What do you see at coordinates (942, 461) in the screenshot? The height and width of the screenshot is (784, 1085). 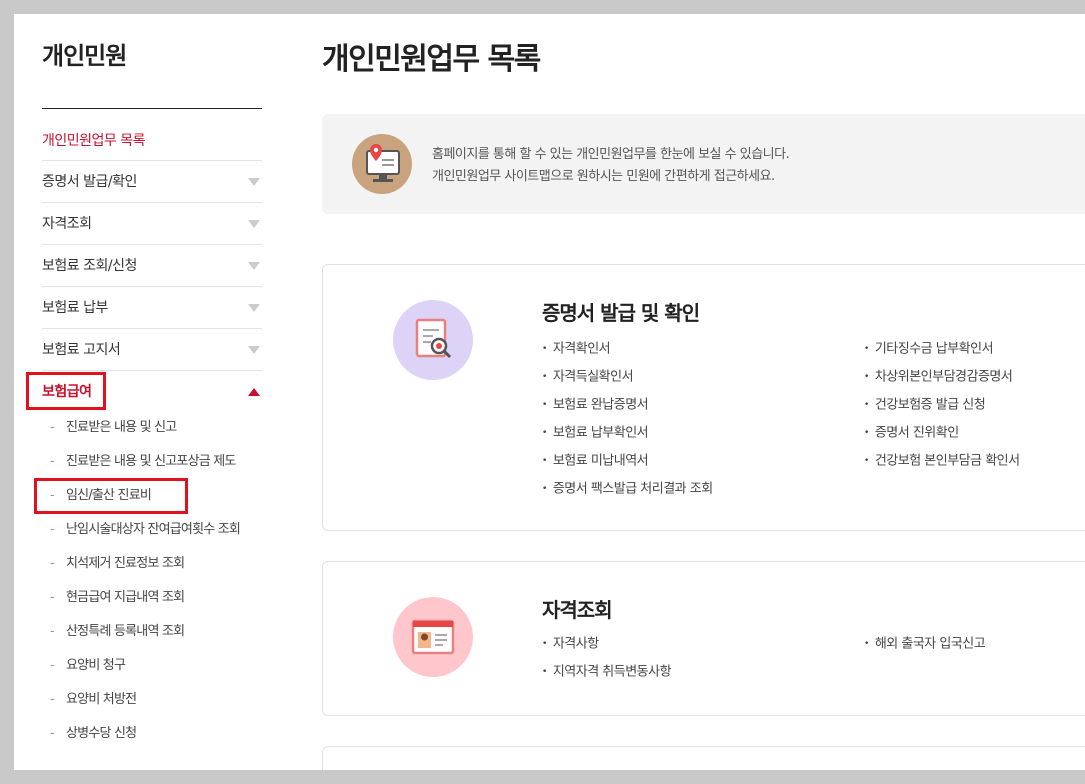 I see `link-item: 건강보험 본인부담금 확인서` at bounding box center [942, 461].